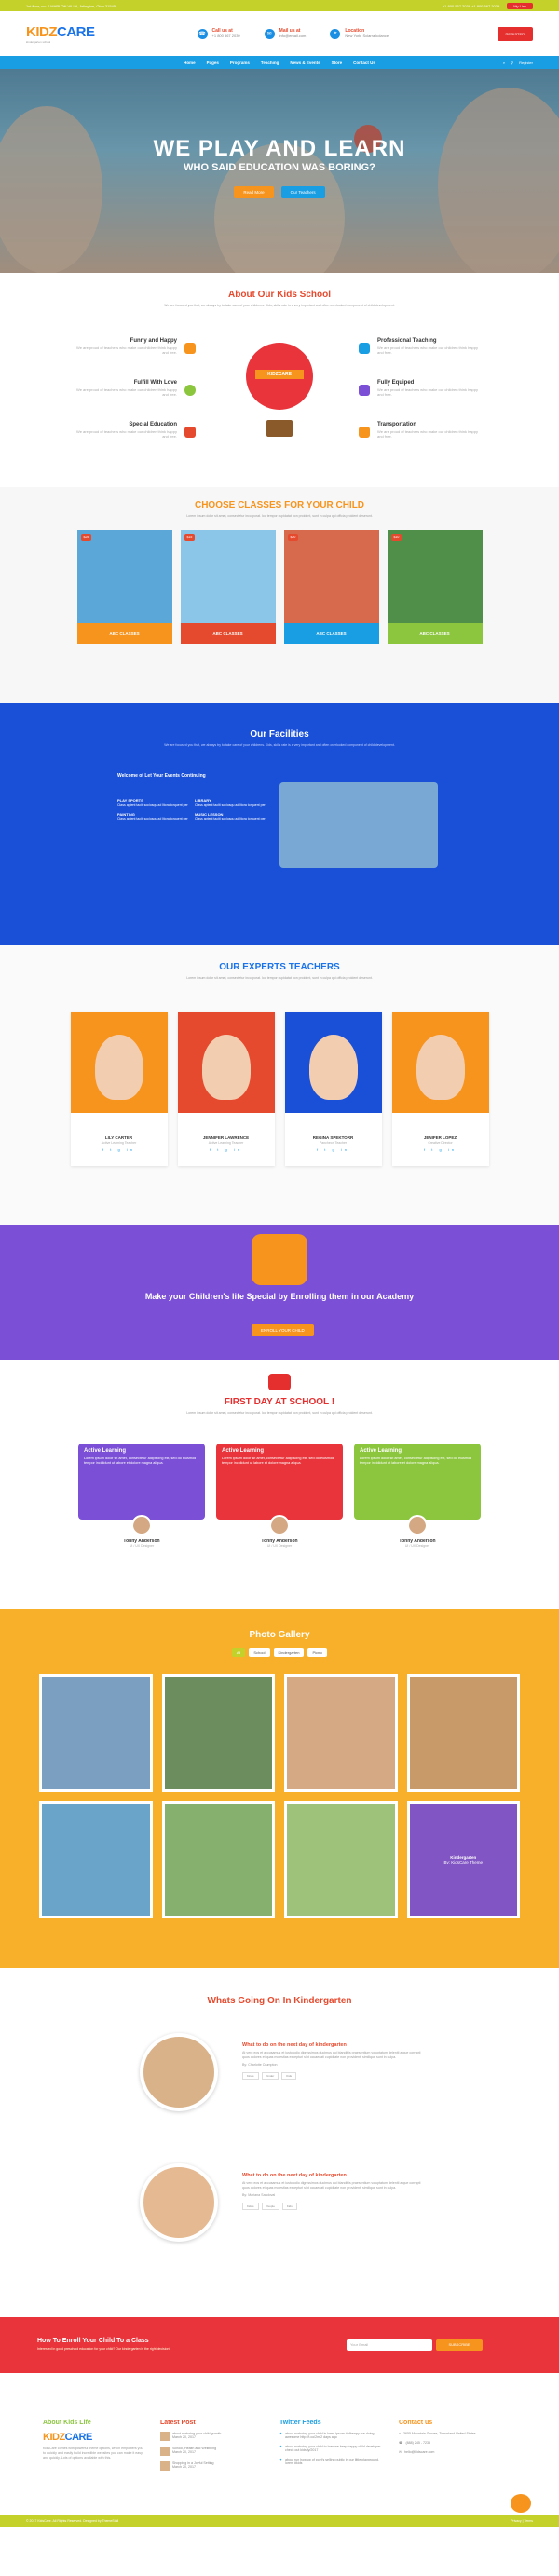 Image resolution: width=559 pixels, height=2576 pixels. Describe the element at coordinates (279, 1382) in the screenshot. I see `school-bag-icon` at that location.